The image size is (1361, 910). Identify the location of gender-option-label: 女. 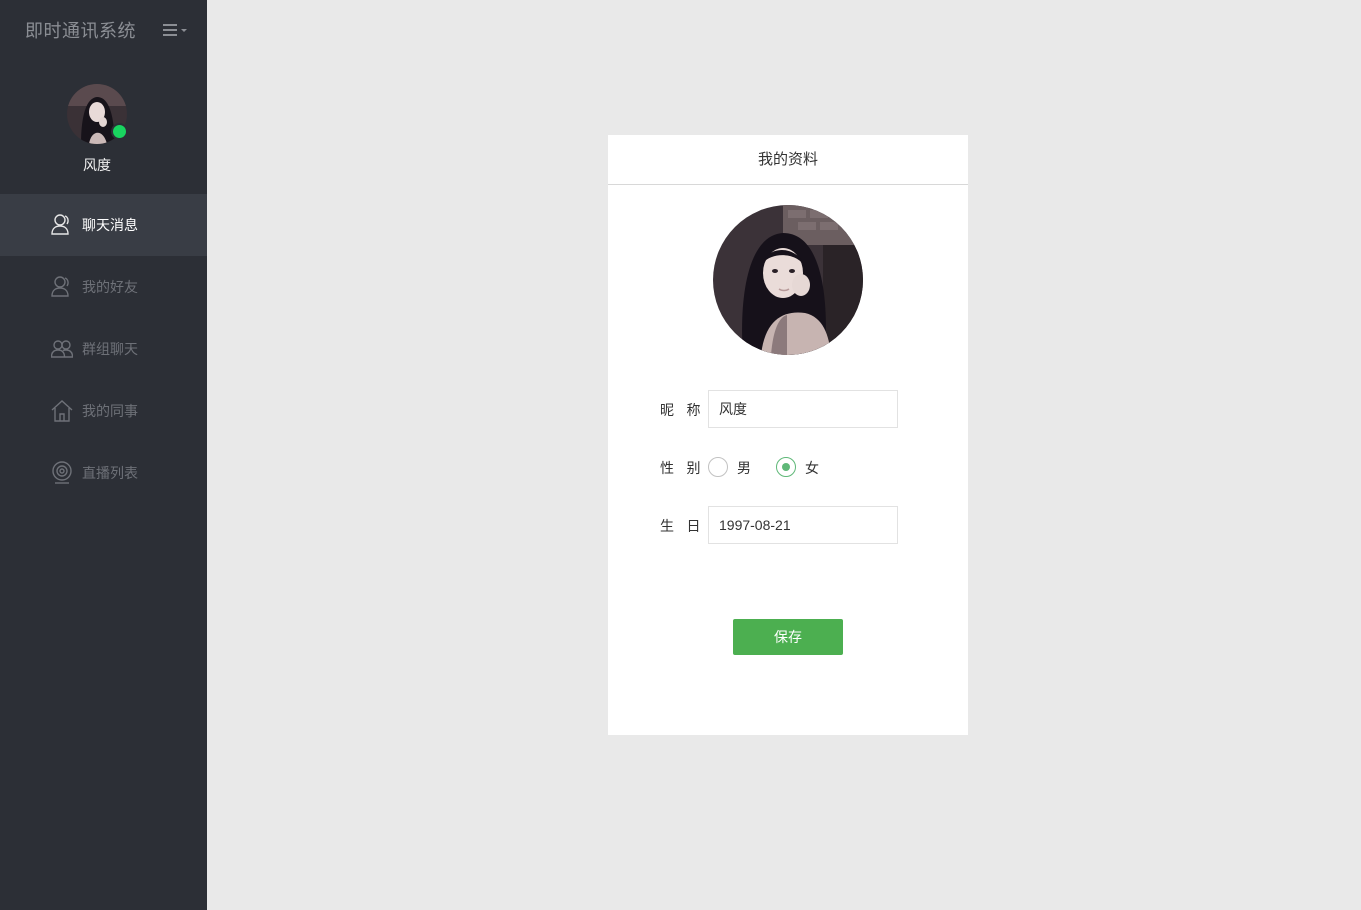
(812, 469).